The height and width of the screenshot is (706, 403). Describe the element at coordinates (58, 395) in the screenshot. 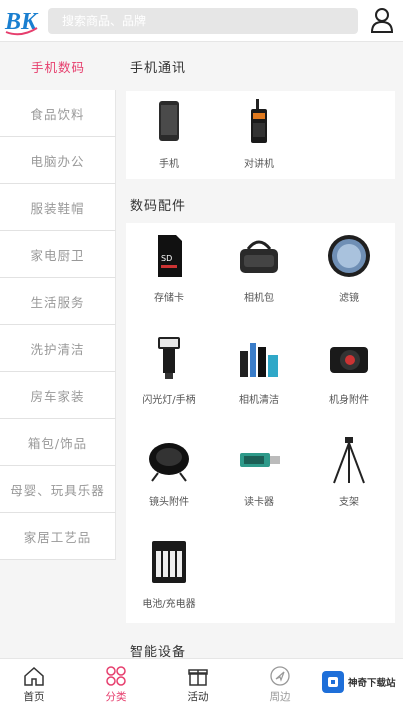

I see `sidebar-item-home: 房车家装` at that location.